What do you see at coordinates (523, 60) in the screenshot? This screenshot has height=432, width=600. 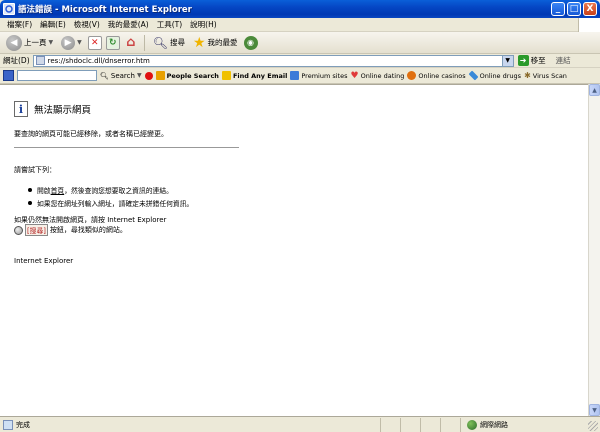 I see `go-arrow-icon: ➜` at bounding box center [523, 60].